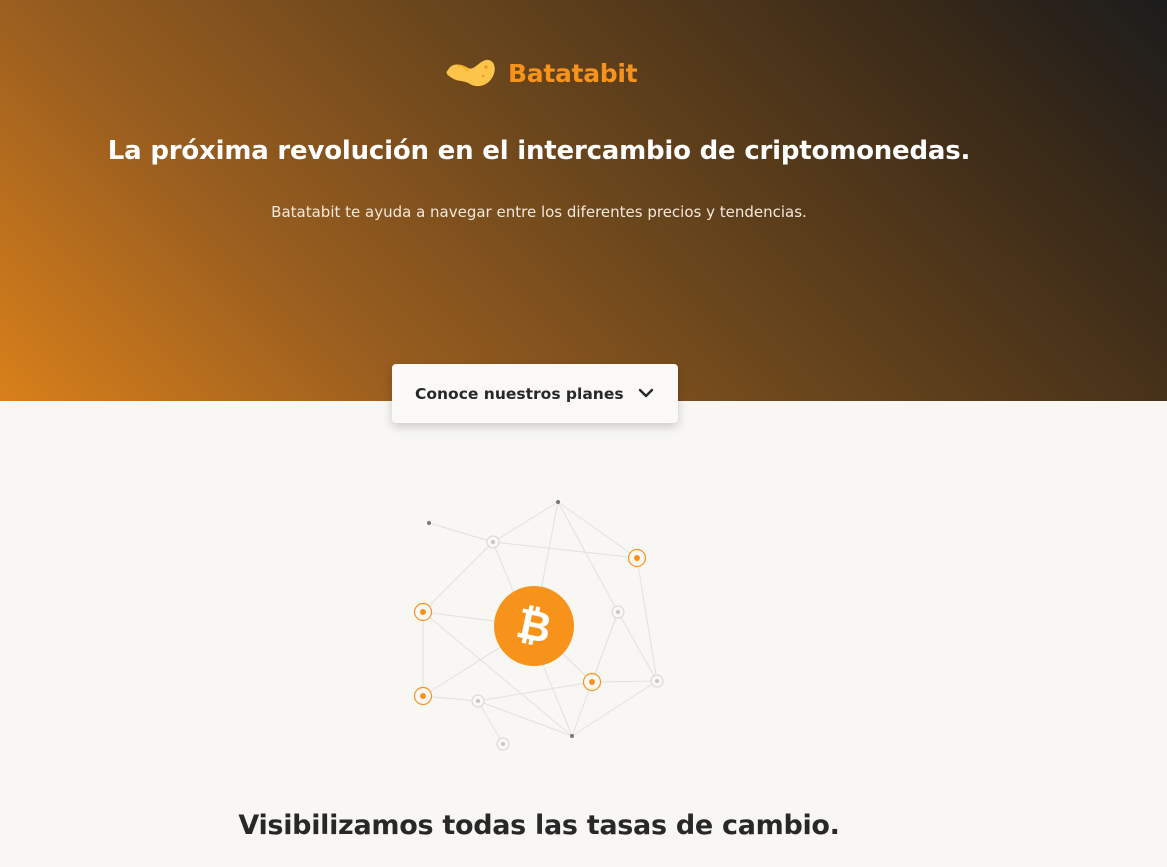 The width and height of the screenshot is (1167, 867). I want to click on brand-logo: Batatabit, so click(541, 73).